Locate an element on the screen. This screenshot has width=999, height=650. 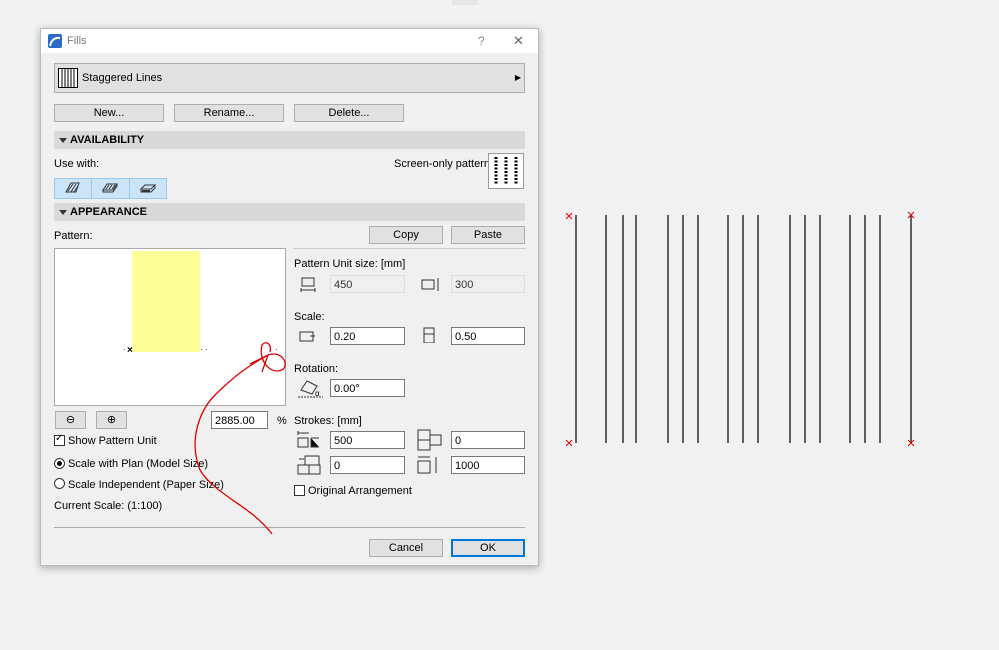
pattern-label: Pattern: is located at coordinates (73, 236).